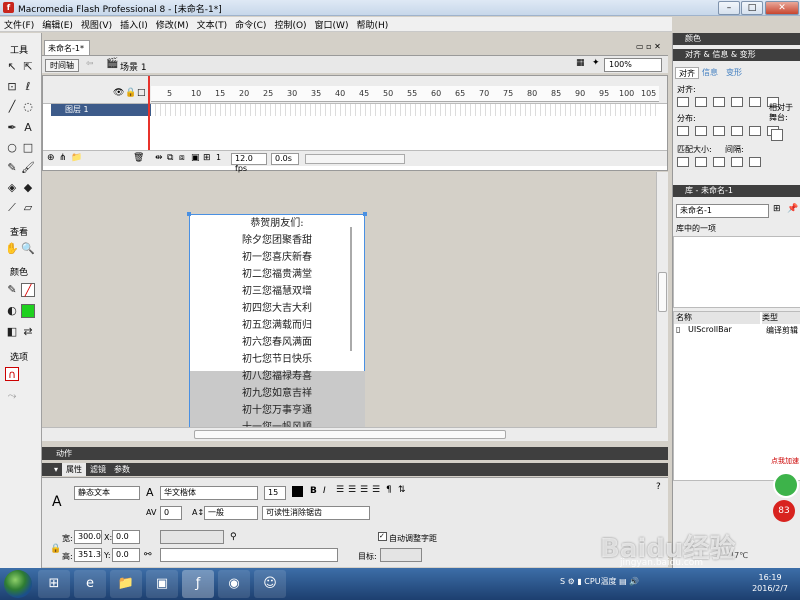  What do you see at coordinates (782, 8) in the screenshot?
I see `close-button: ✕` at bounding box center [782, 8].